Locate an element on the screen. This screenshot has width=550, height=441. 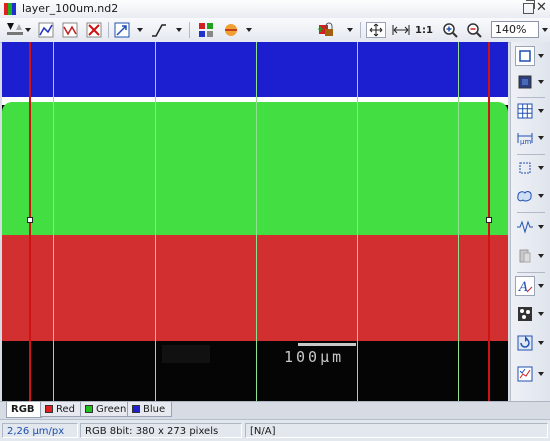
tab-label: Green is located at coordinates (111, 409).